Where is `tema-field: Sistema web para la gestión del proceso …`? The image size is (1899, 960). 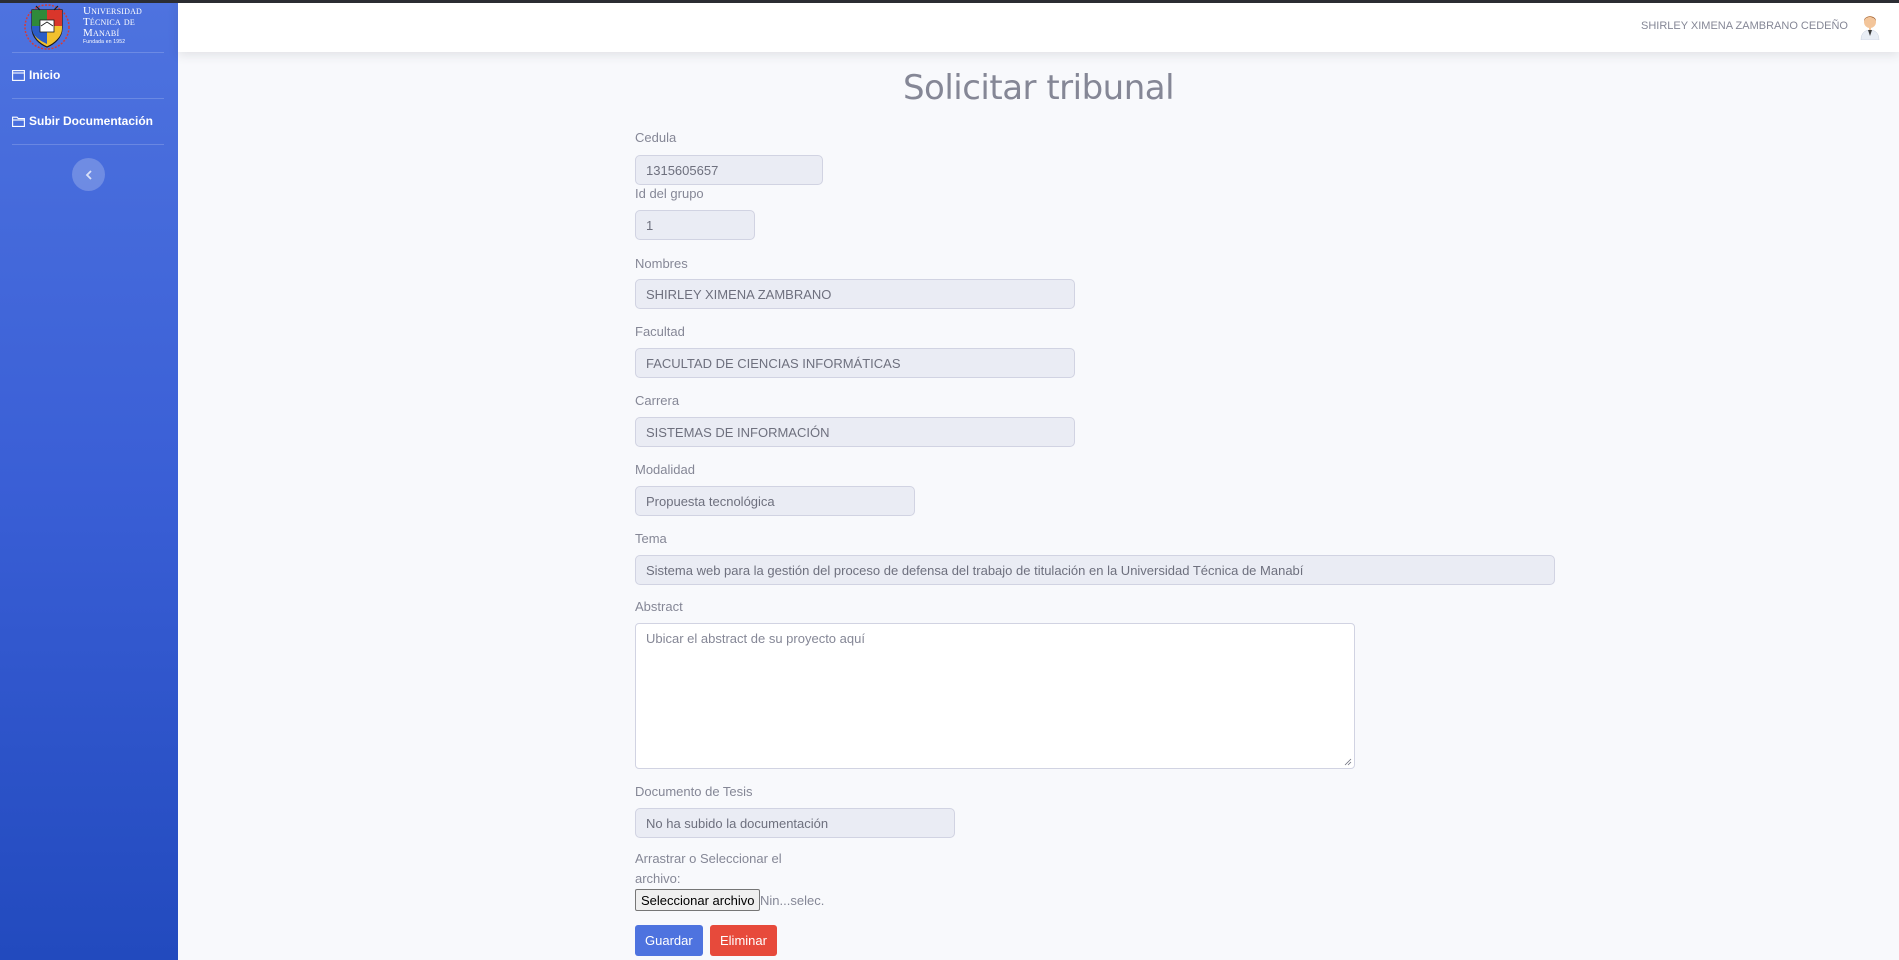 tema-field: Sistema web para la gestión del proceso … is located at coordinates (1095, 570).